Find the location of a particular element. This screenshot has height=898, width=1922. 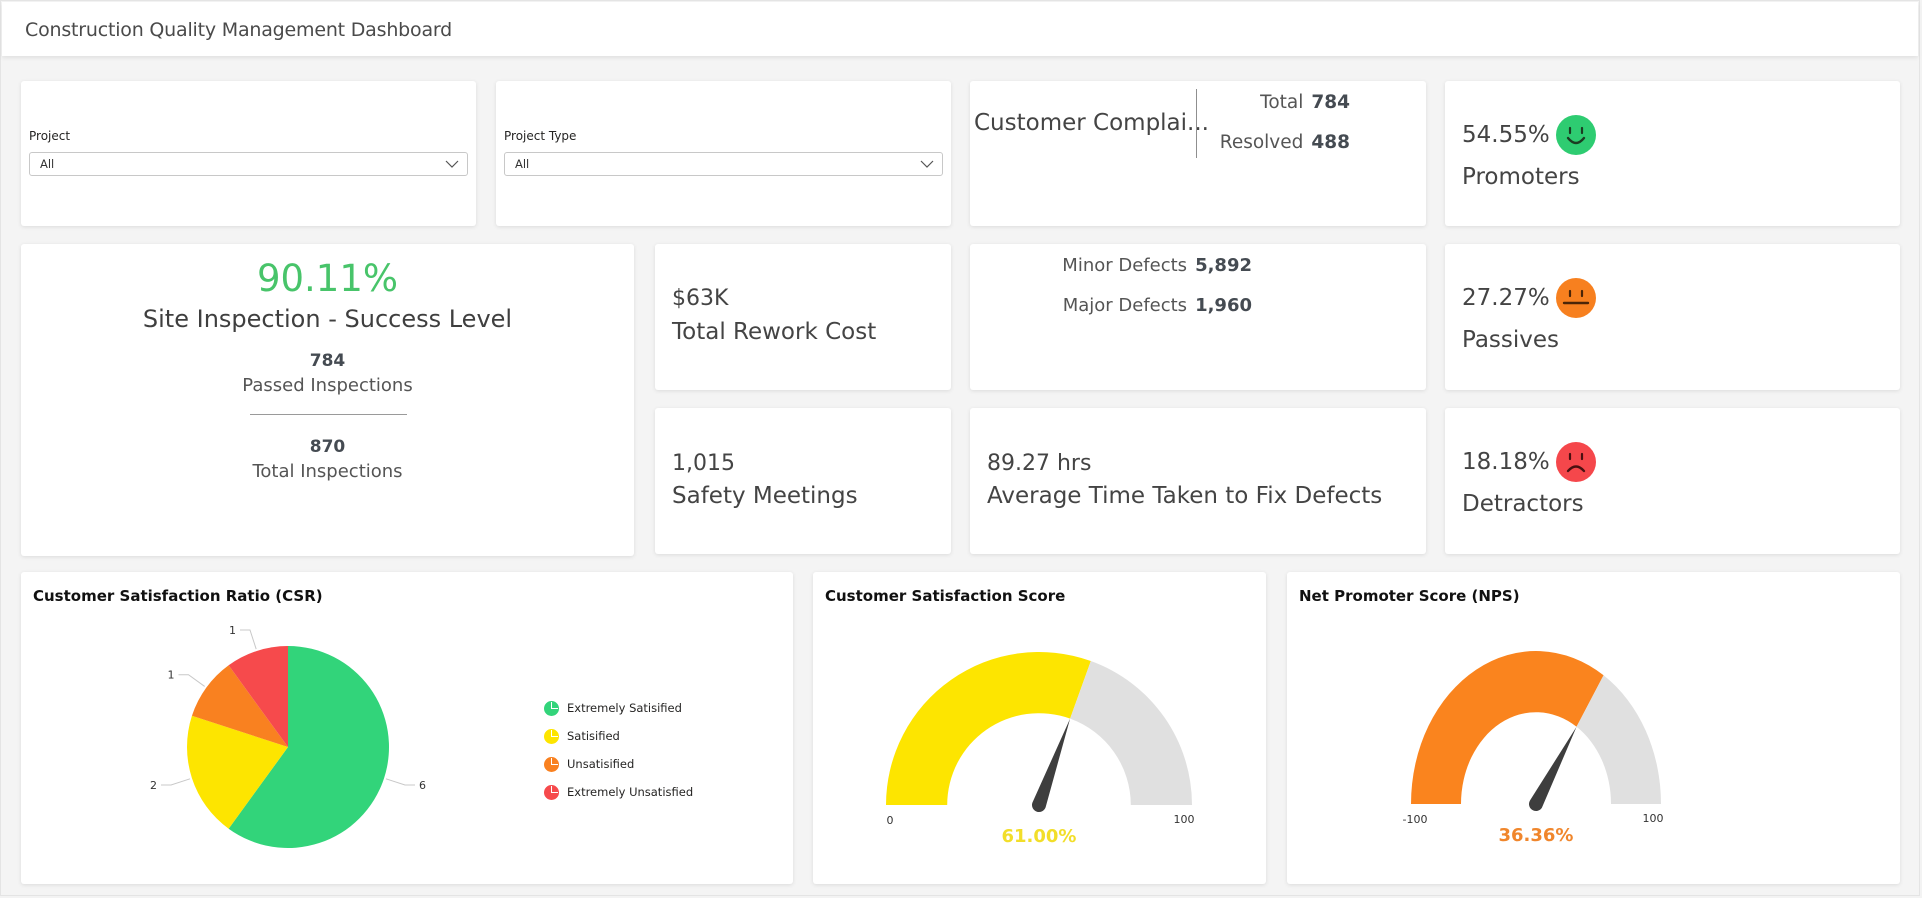

promoters-value: 54.55% is located at coordinates (1506, 135).